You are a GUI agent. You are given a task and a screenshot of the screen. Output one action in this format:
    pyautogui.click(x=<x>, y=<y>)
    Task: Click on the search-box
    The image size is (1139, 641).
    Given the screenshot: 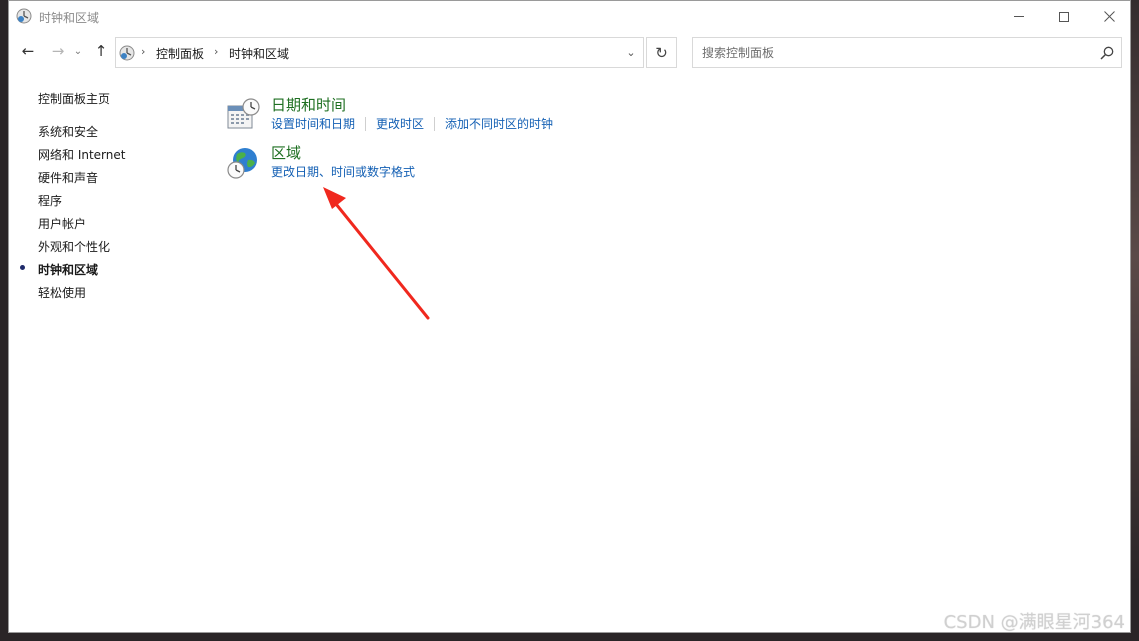 What is the action you would take?
    pyautogui.click(x=907, y=52)
    